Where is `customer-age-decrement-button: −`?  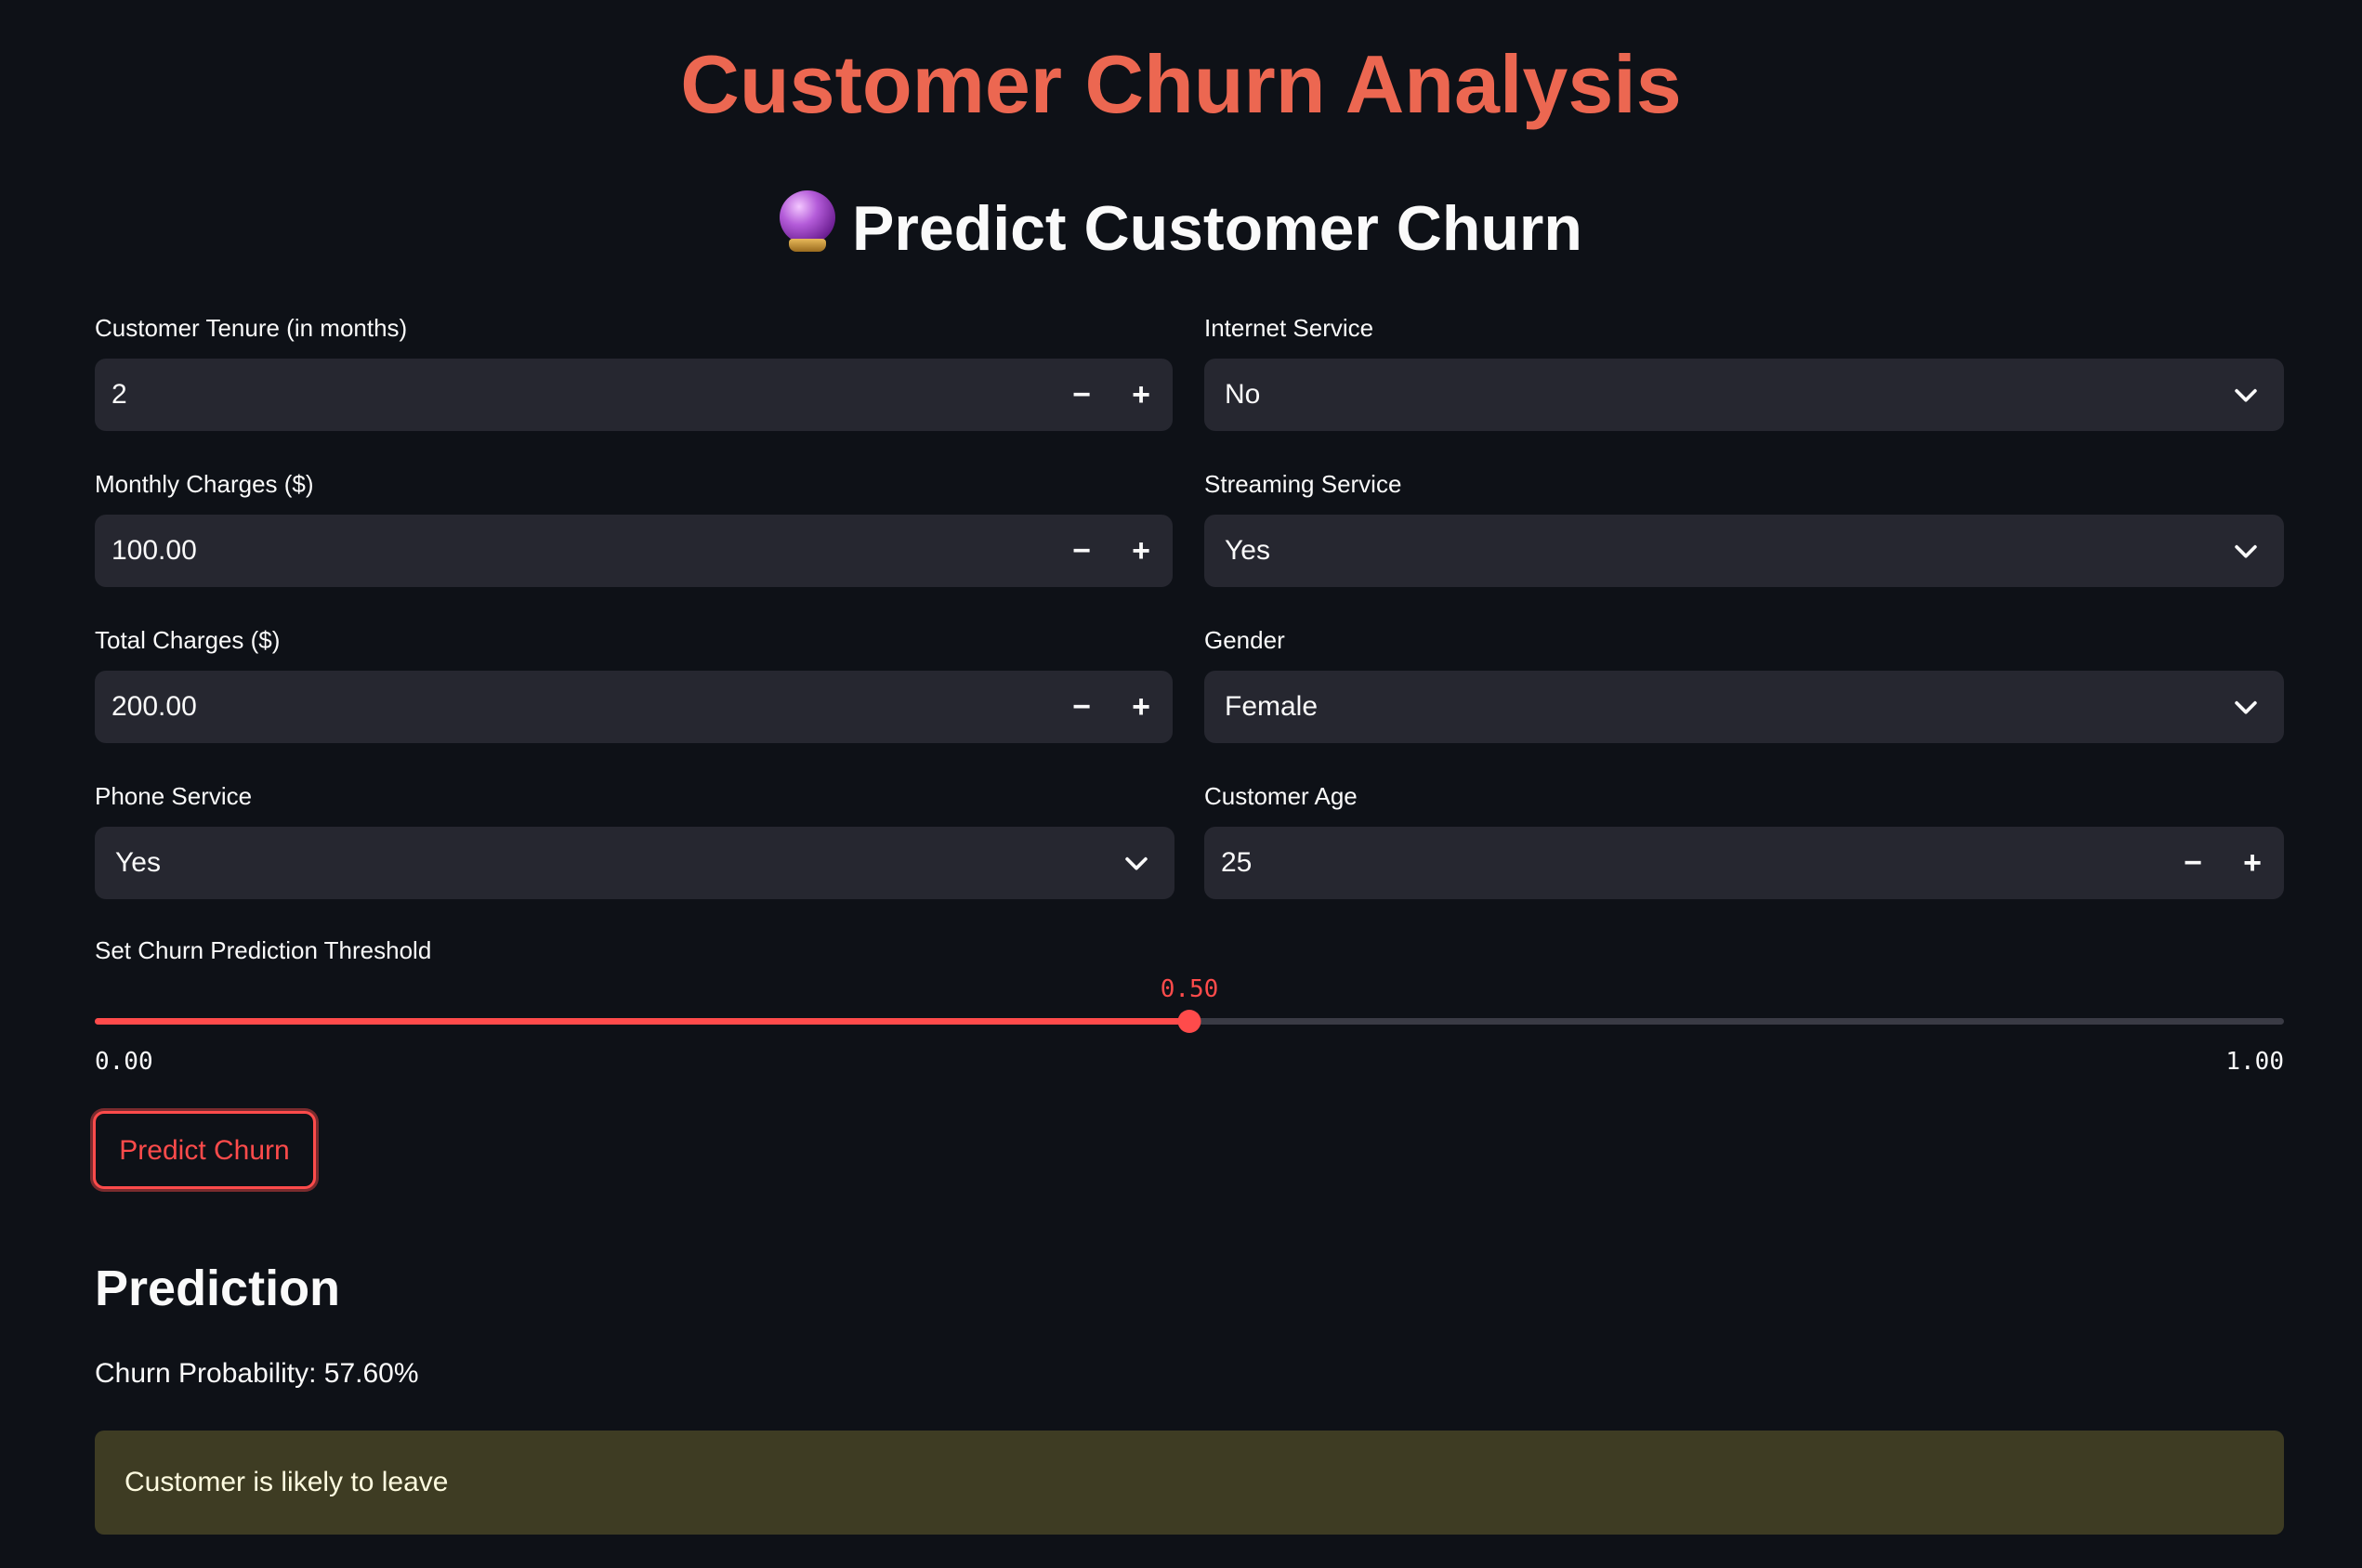 customer-age-decrement-button: − is located at coordinates (2193, 863).